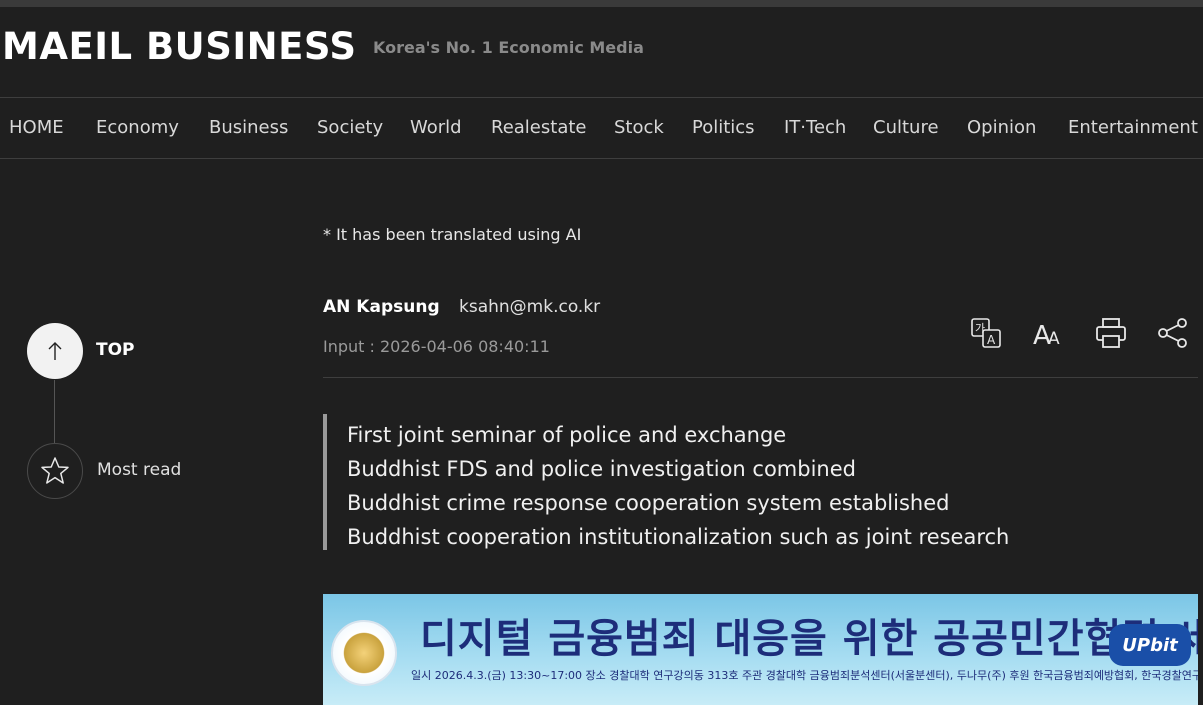  Describe the element at coordinates (1001, 127) in the screenshot. I see `nav-item-opinion: Opinion` at that location.